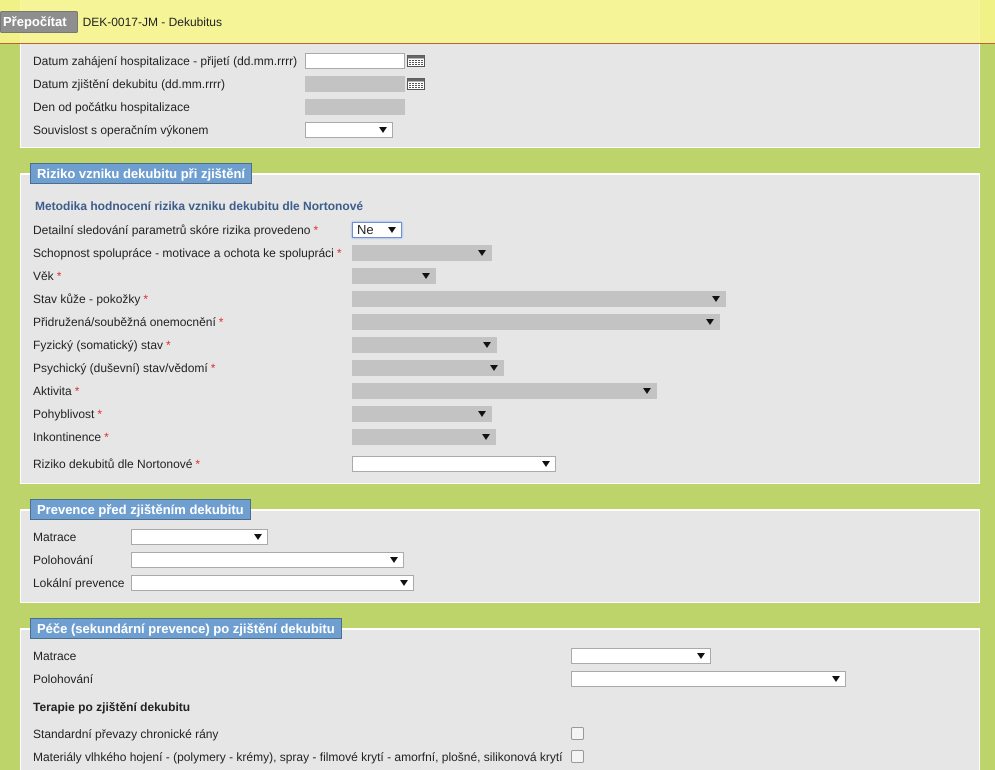  I want to click on subheading: Terapie po zjištění dekubitu, so click(112, 707).